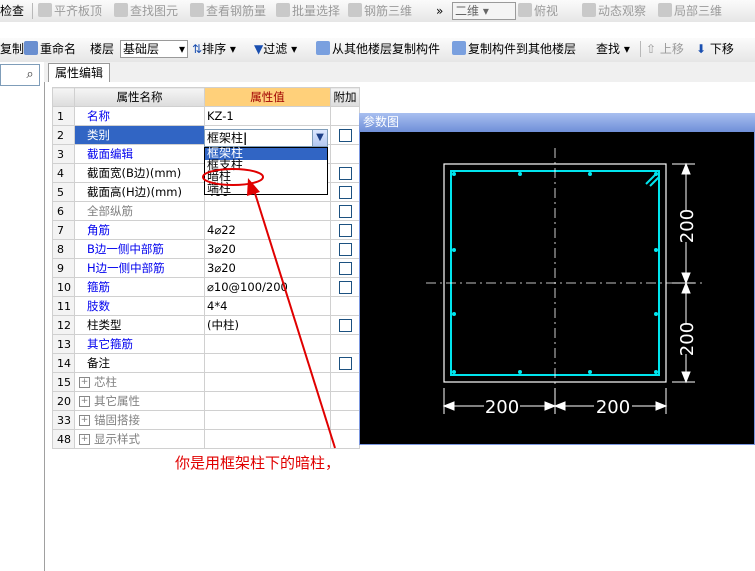 This screenshot has width=755, height=571. Describe the element at coordinates (690, 11) in the screenshot. I see `local-3d-button: 局部三维` at that location.